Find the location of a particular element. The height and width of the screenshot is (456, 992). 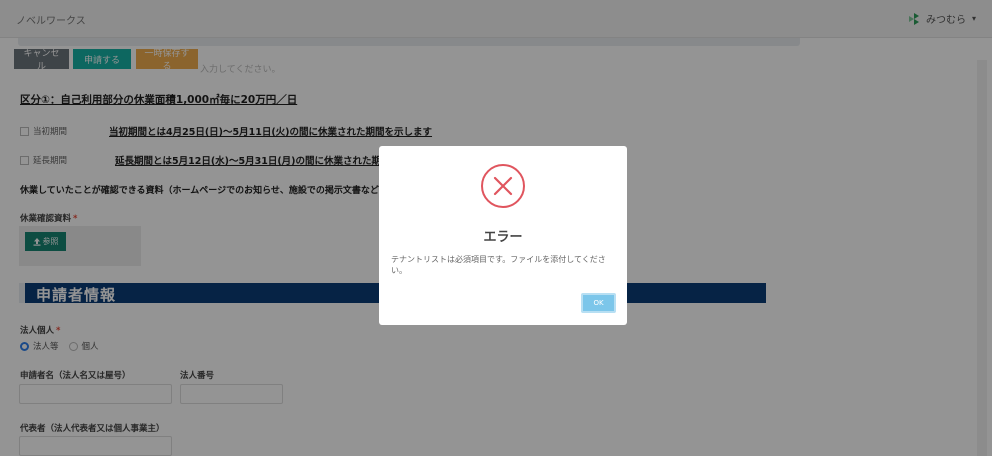

dialog-title: エラー is located at coordinates (503, 237).